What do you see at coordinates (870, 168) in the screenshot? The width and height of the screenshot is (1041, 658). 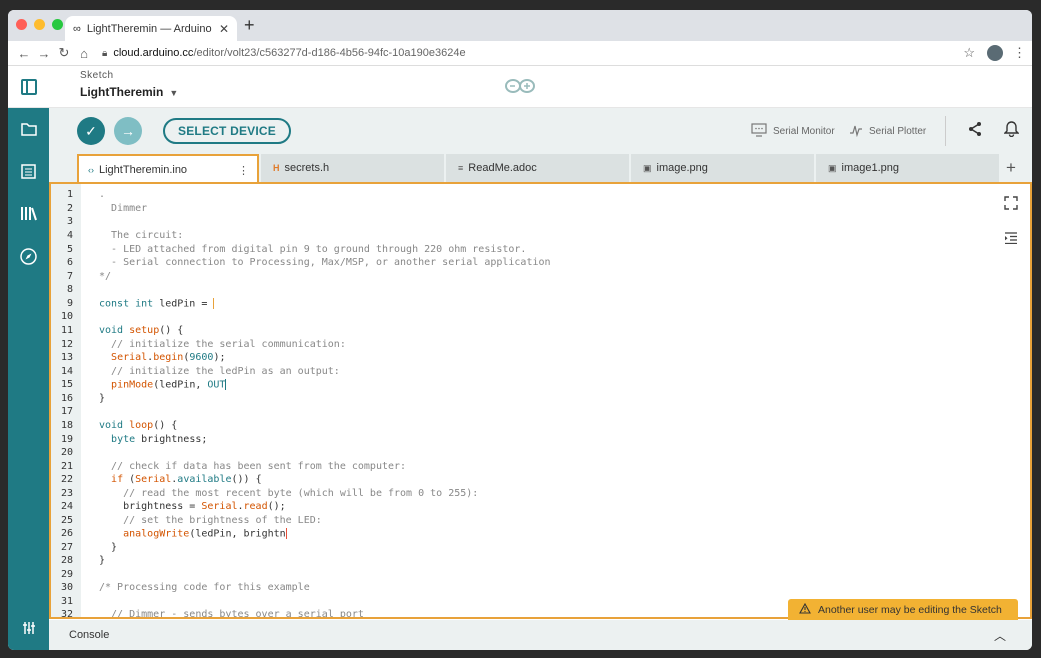 I see `tab-label: image1.png` at bounding box center [870, 168].